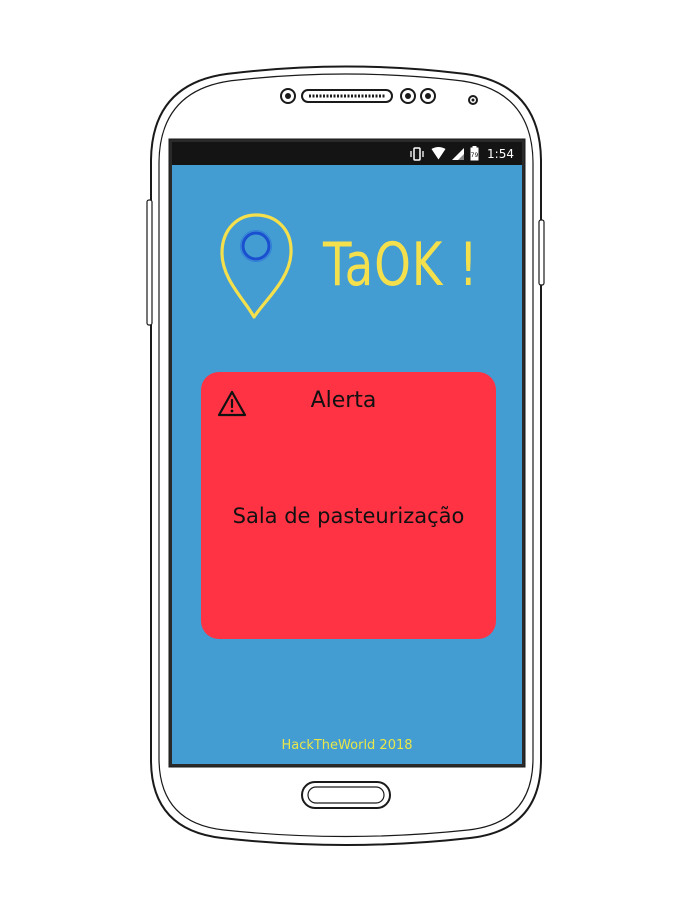  What do you see at coordinates (149, 262) in the screenshot?
I see `volume-button` at bounding box center [149, 262].